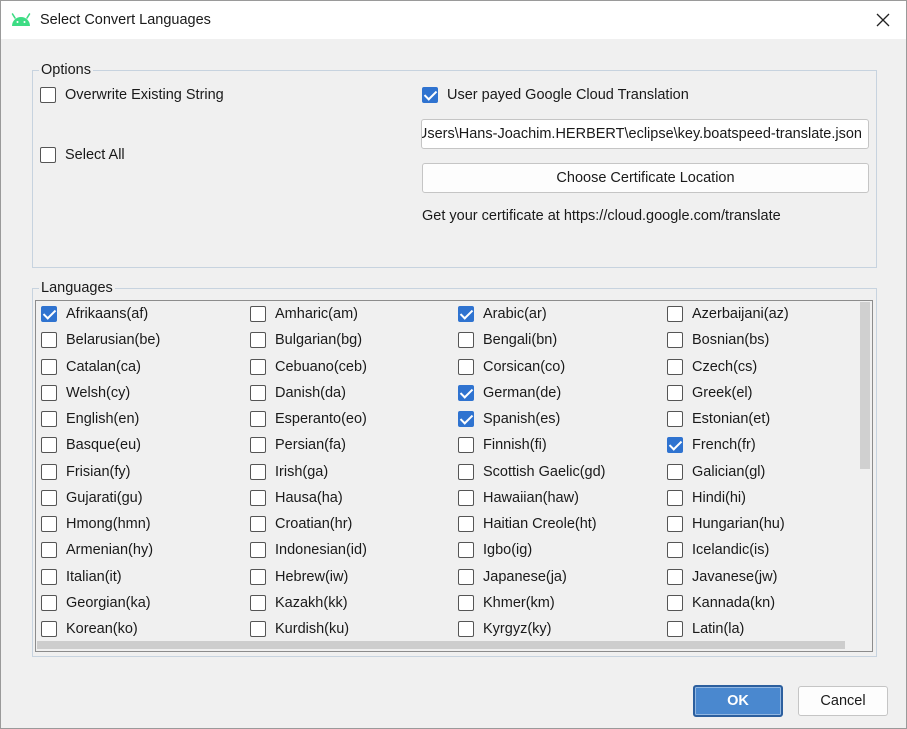 The height and width of the screenshot is (729, 907). What do you see at coordinates (557, 577) in the screenshot?
I see `language-item: Japanese(ja)` at bounding box center [557, 577].